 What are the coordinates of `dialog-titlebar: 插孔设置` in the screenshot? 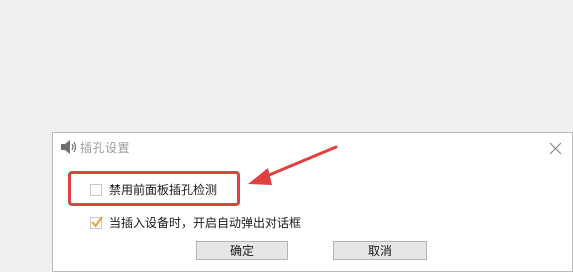 It's located at (312, 147).